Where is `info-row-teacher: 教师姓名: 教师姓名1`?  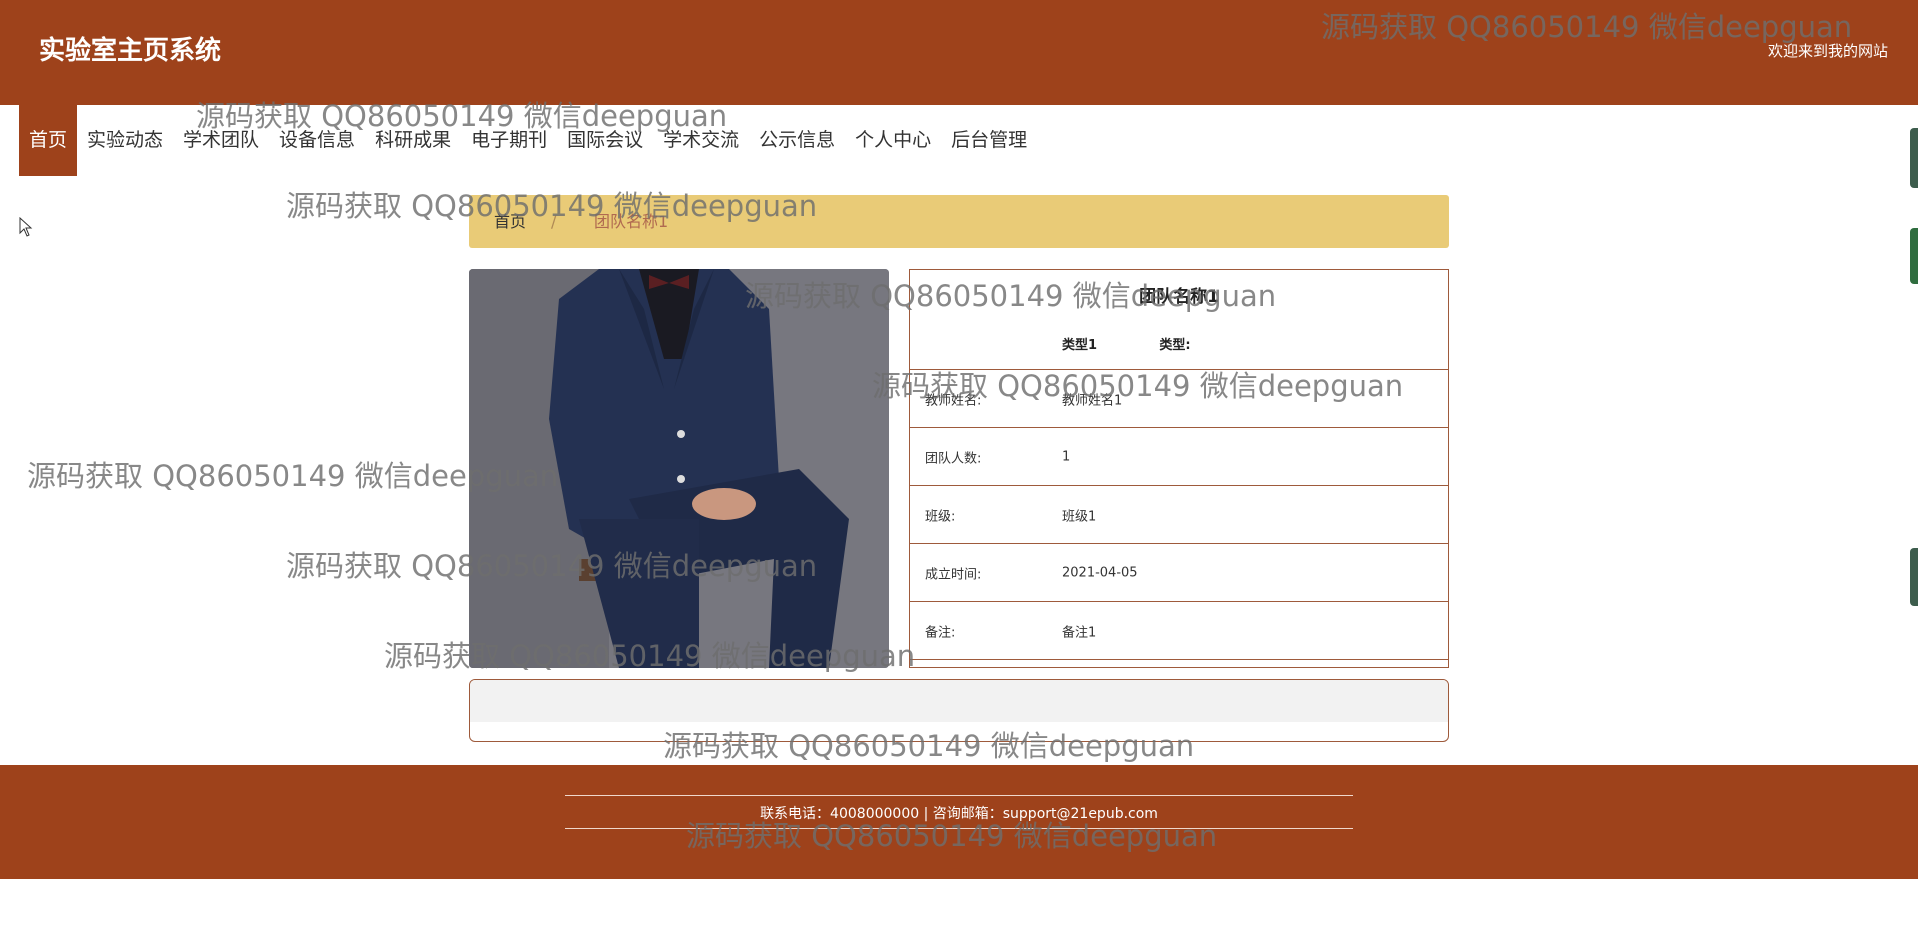
info-row-teacher: 教师姓名: 教师姓名1 is located at coordinates (1179, 399).